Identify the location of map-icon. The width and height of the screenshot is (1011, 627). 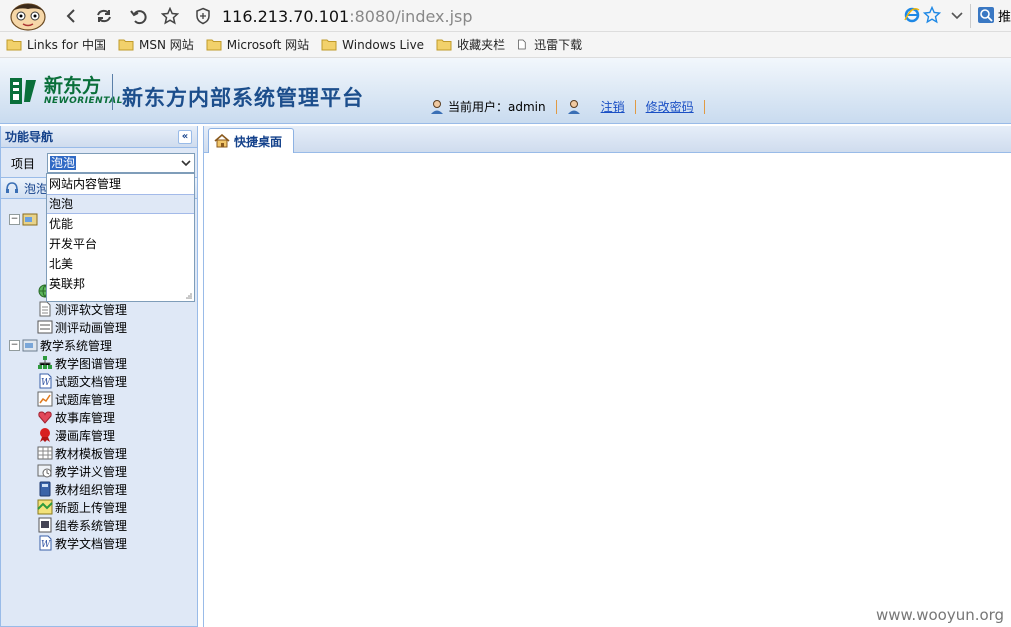
(45, 507).